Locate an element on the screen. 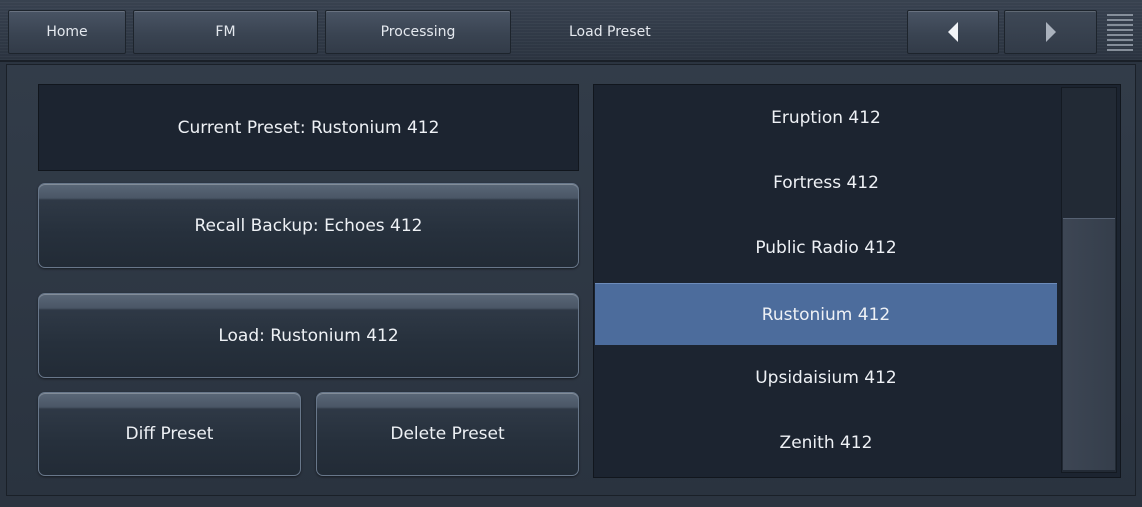  menu-lines-icon is located at coordinates (1120, 34).